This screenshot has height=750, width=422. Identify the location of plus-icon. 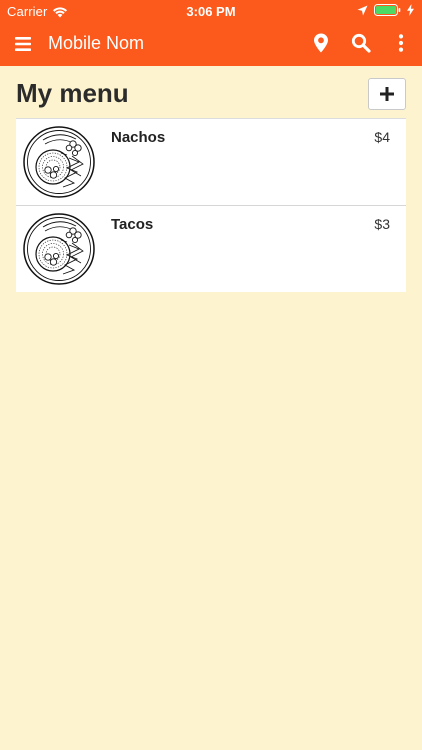
(387, 94).